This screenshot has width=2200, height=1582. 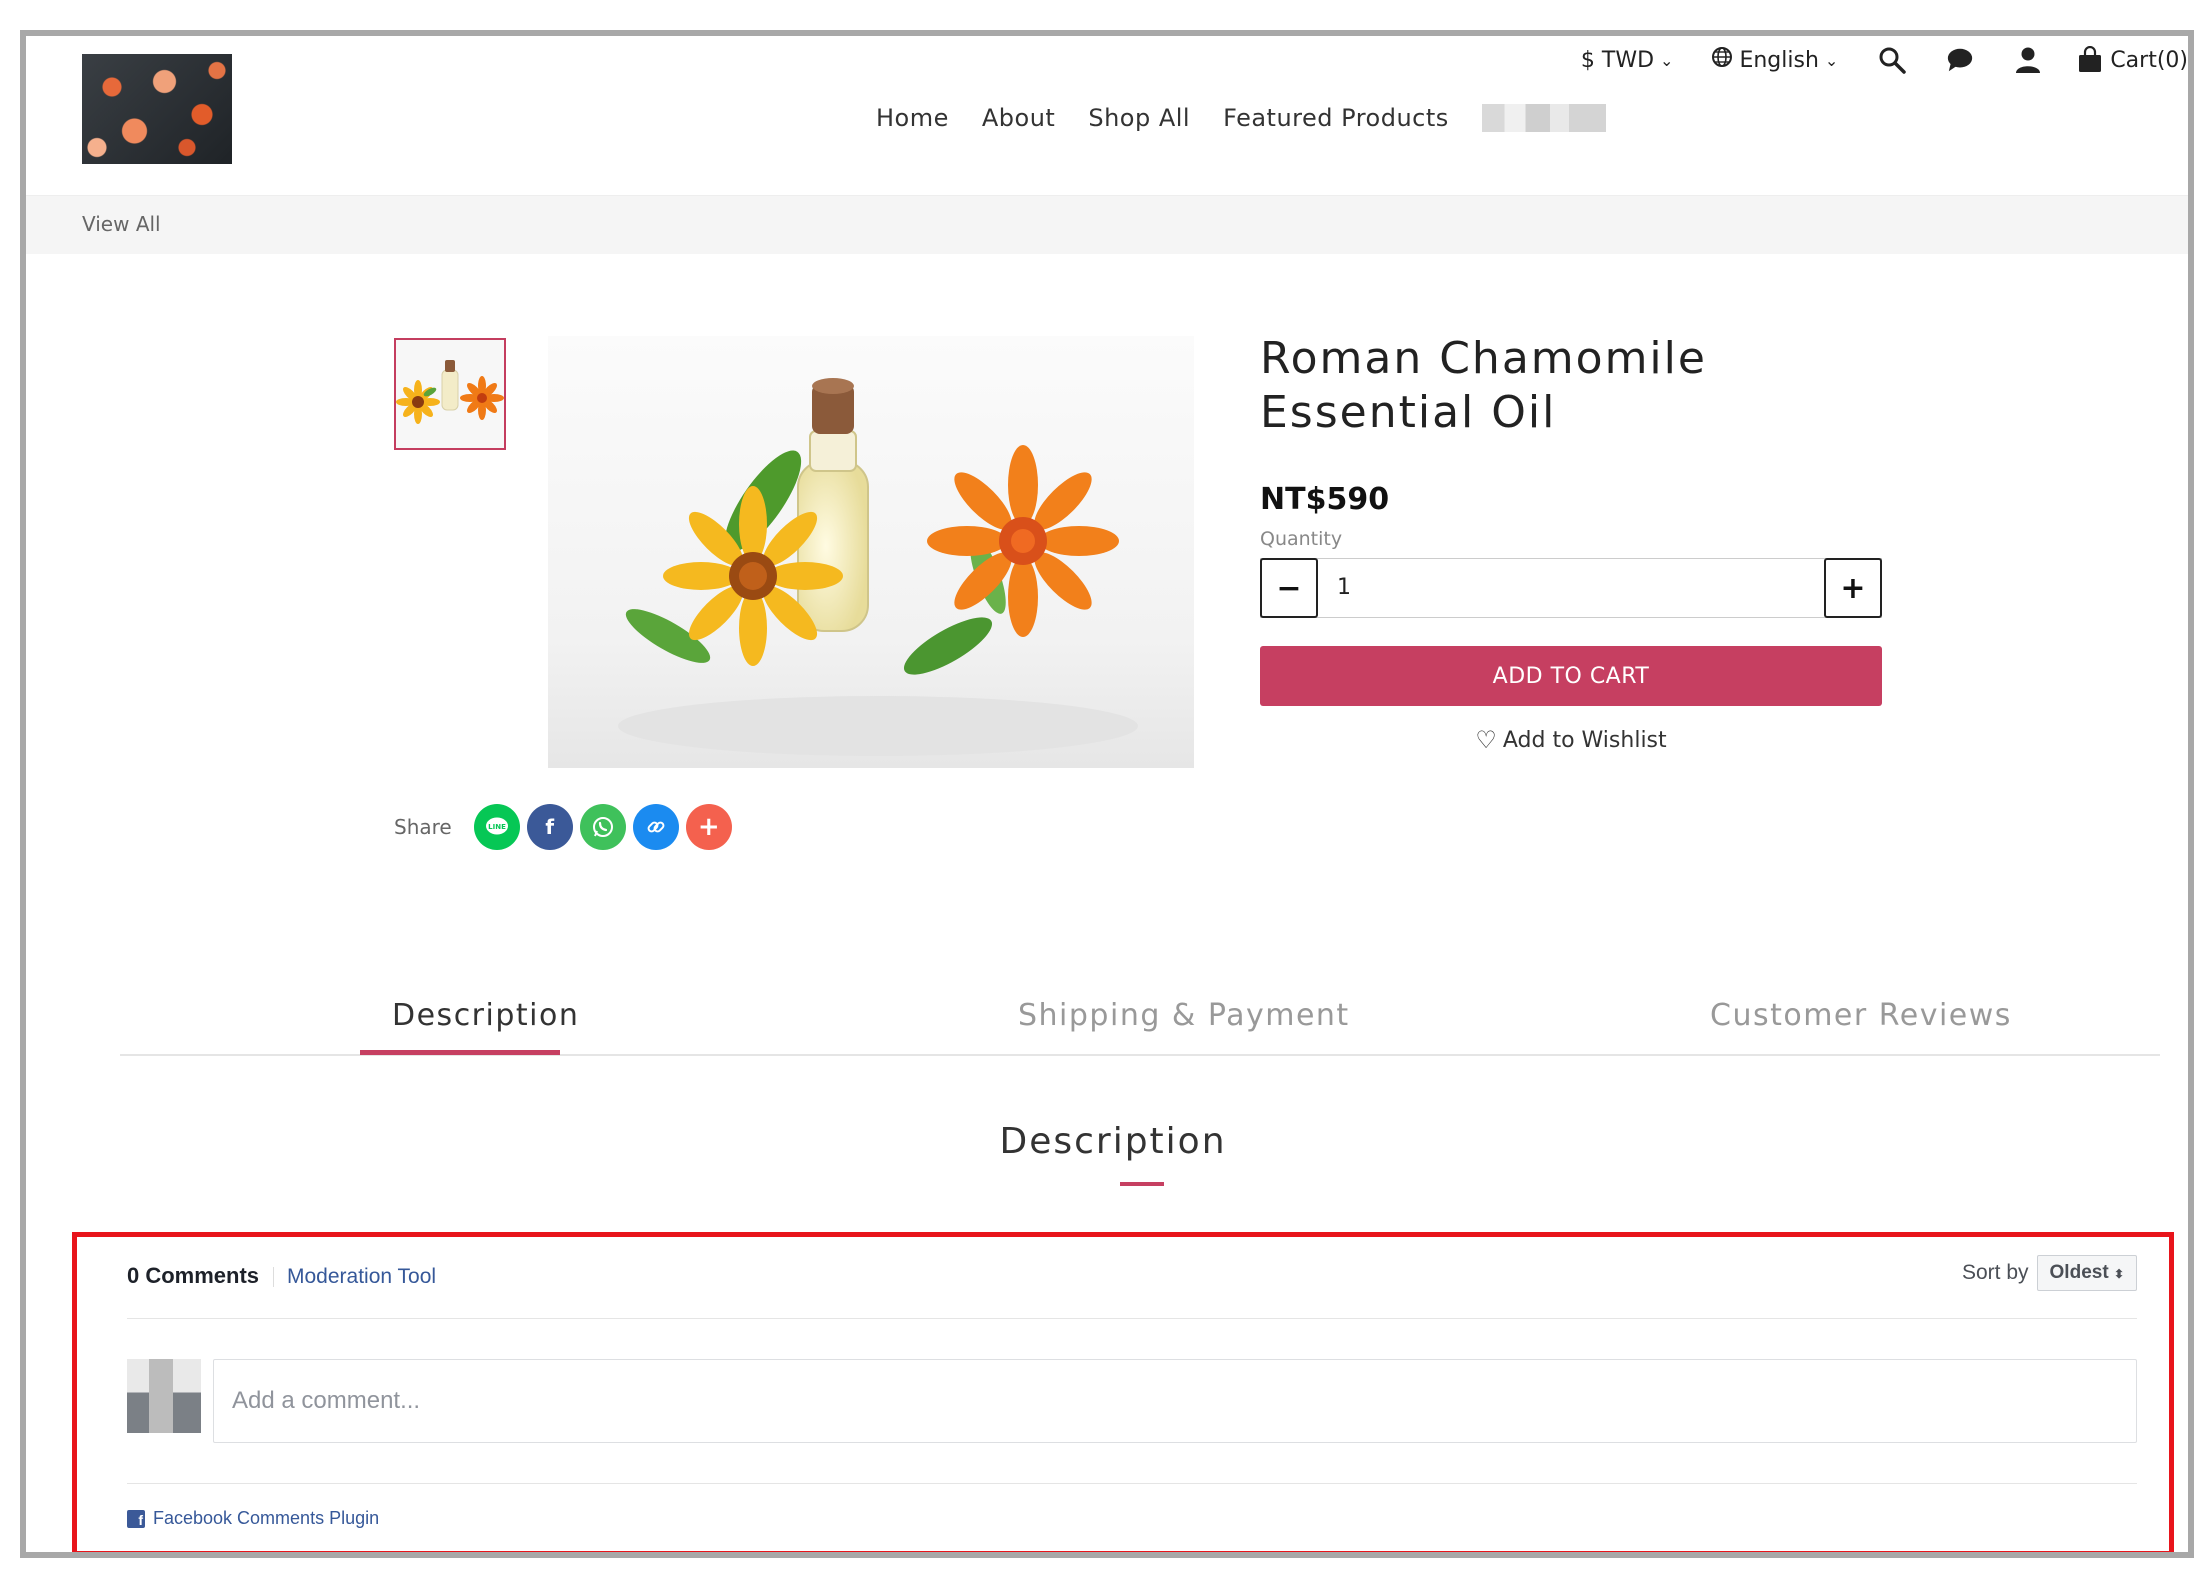 I want to click on avatar, so click(x=164, y=1396).